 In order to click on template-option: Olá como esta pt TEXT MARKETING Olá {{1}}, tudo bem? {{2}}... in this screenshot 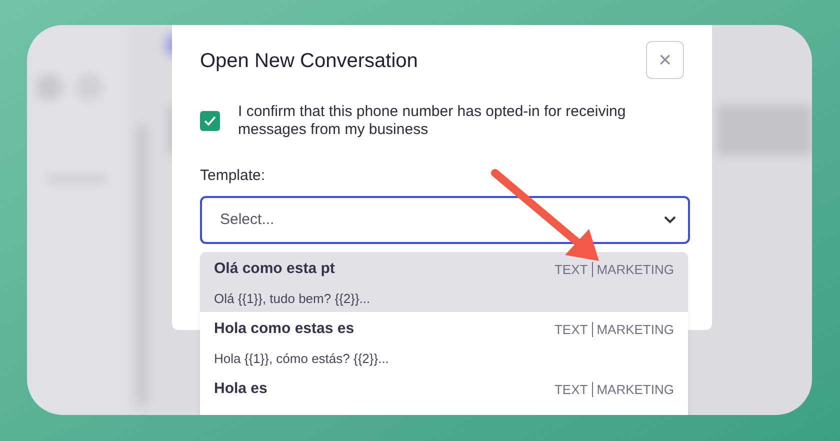, I will do `click(444, 282)`.